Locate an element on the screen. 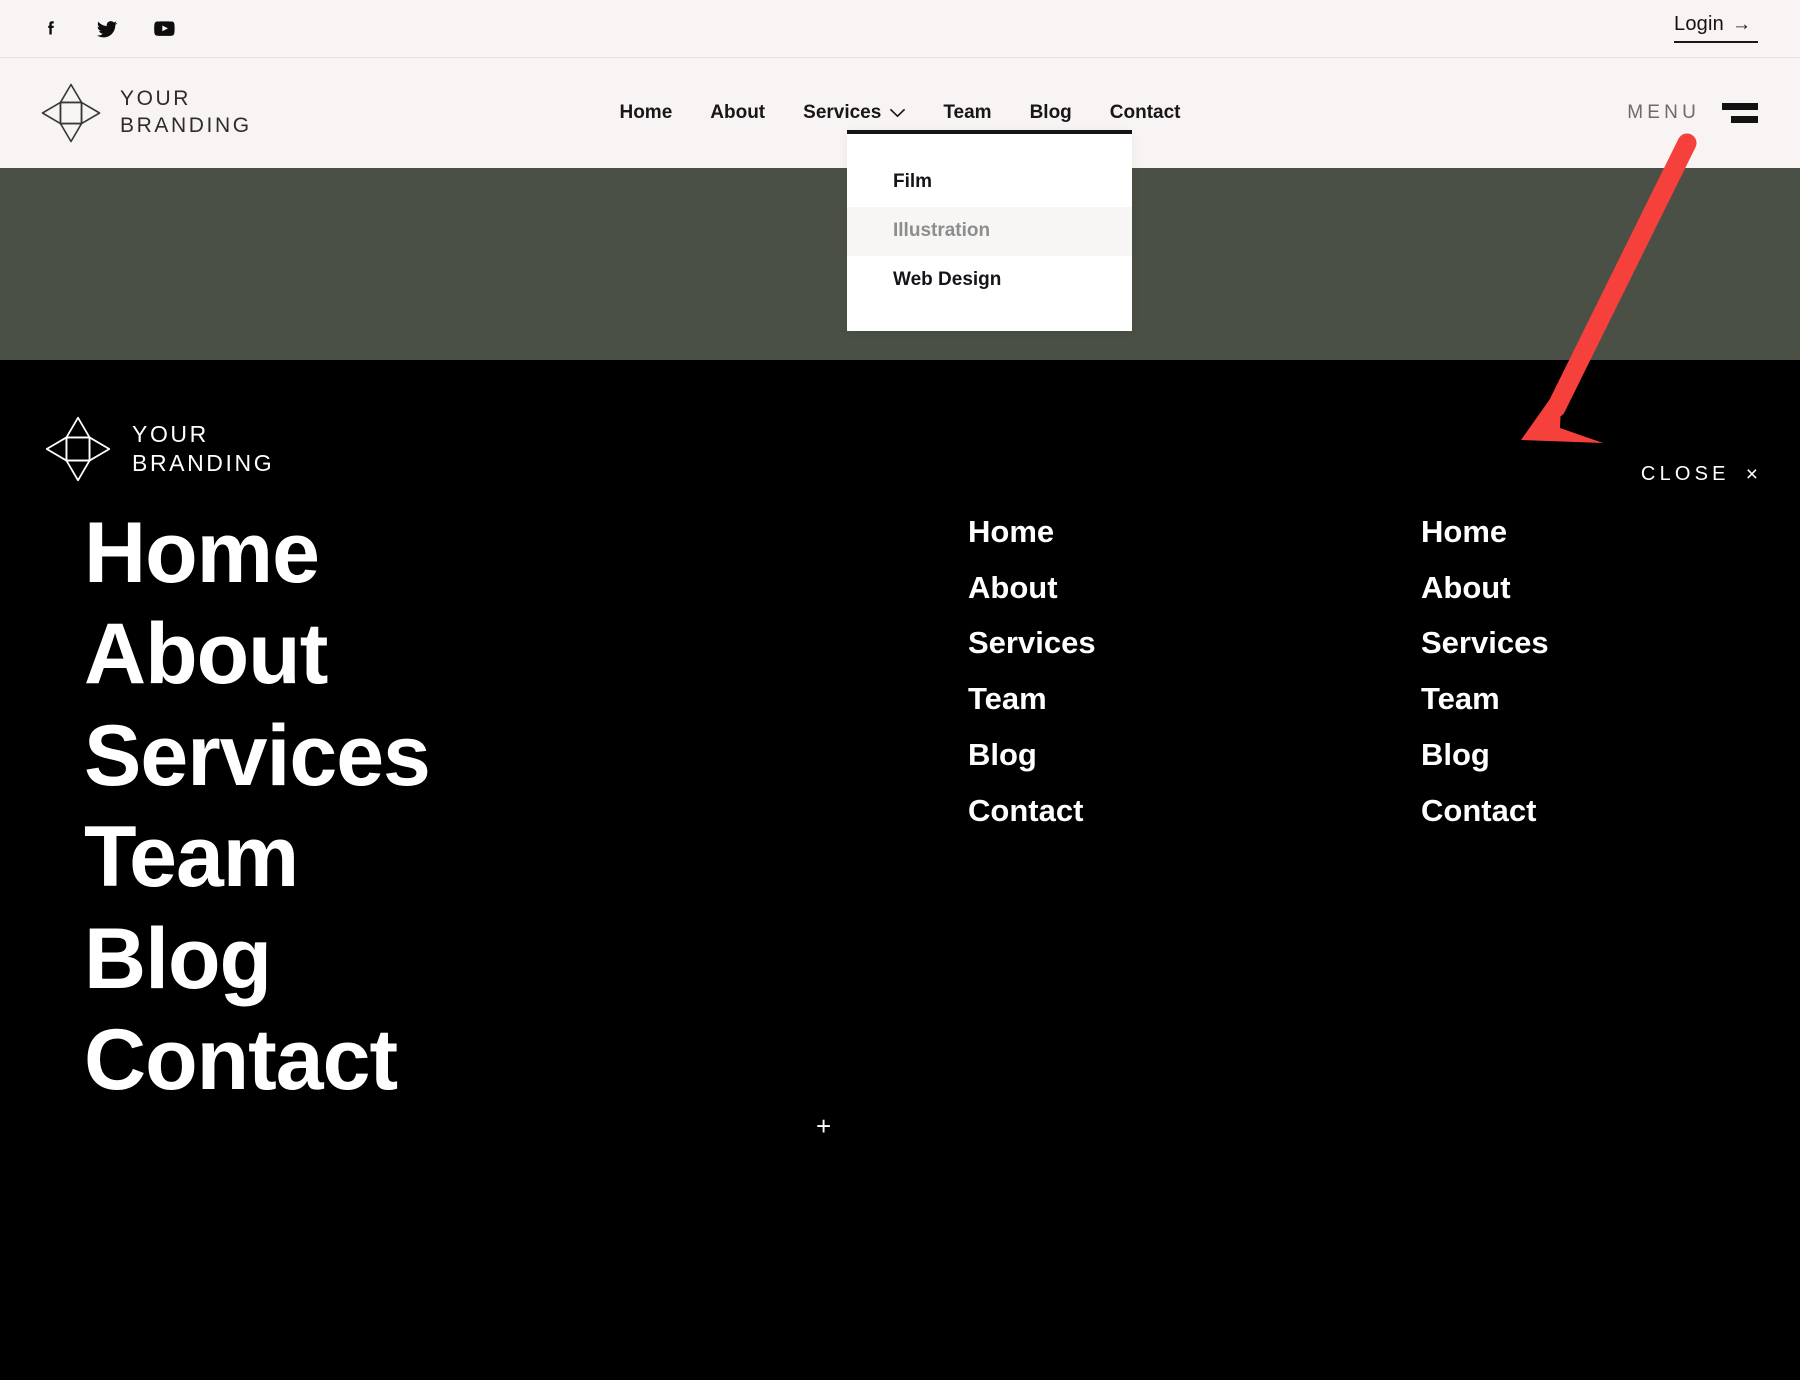  nav-item-home: Home is located at coordinates (645, 113).